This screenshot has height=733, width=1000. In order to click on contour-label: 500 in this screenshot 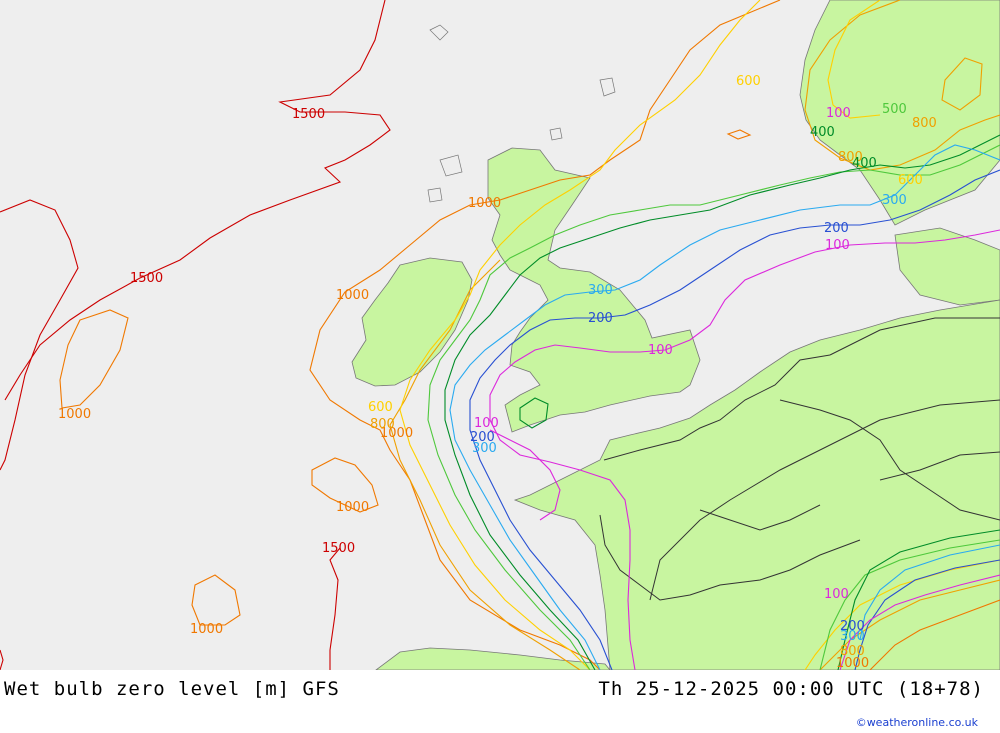, I will do `click(894, 109)`.